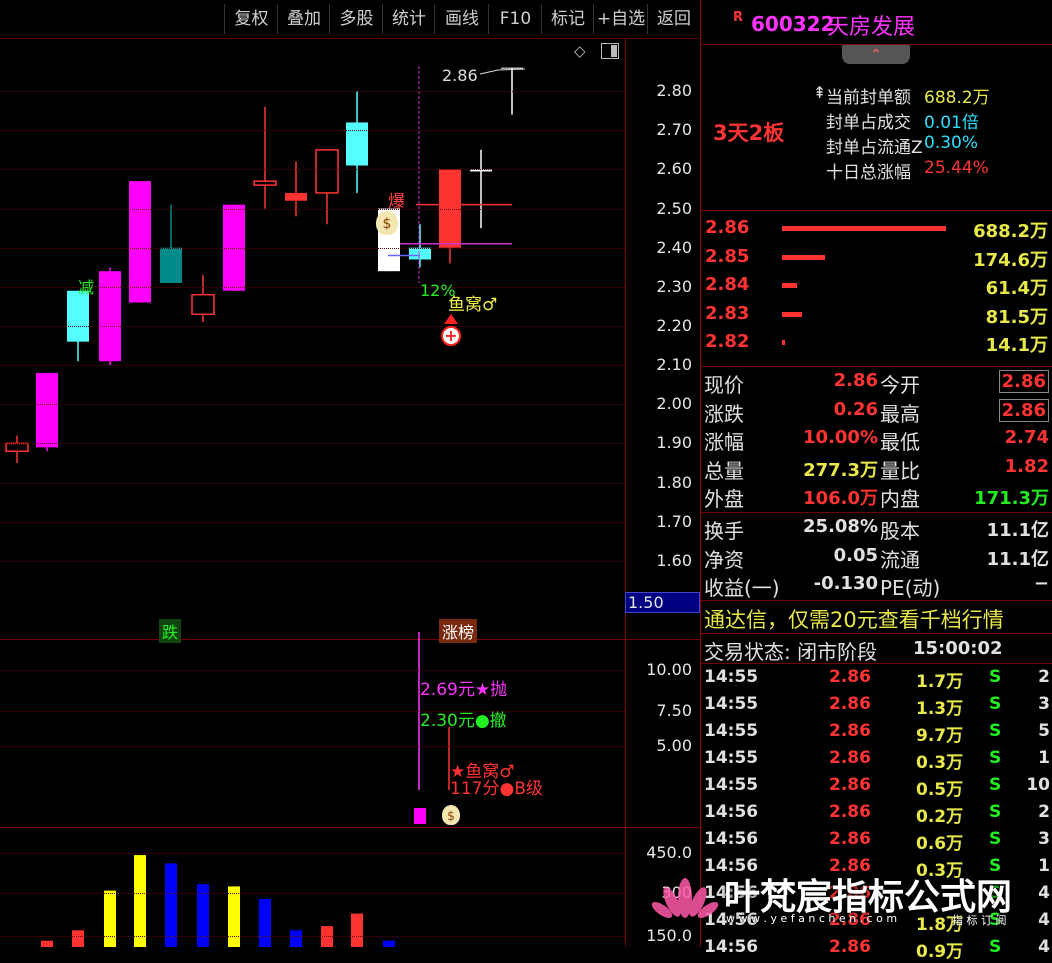 The image size is (1052, 963). I want to click on indicator-tick: 10.00, so click(669, 669).